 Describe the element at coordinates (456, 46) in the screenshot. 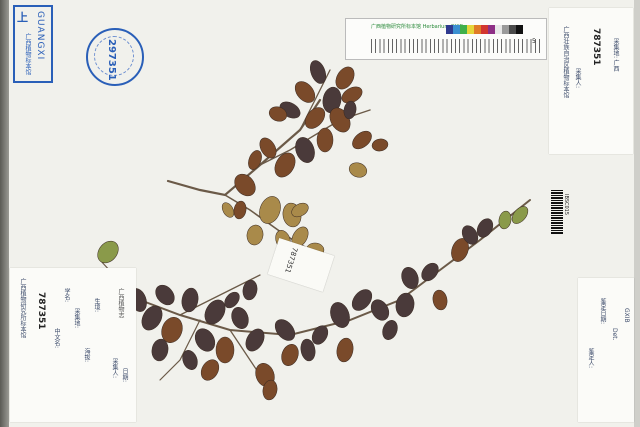

I see `ruler-scale` at that location.